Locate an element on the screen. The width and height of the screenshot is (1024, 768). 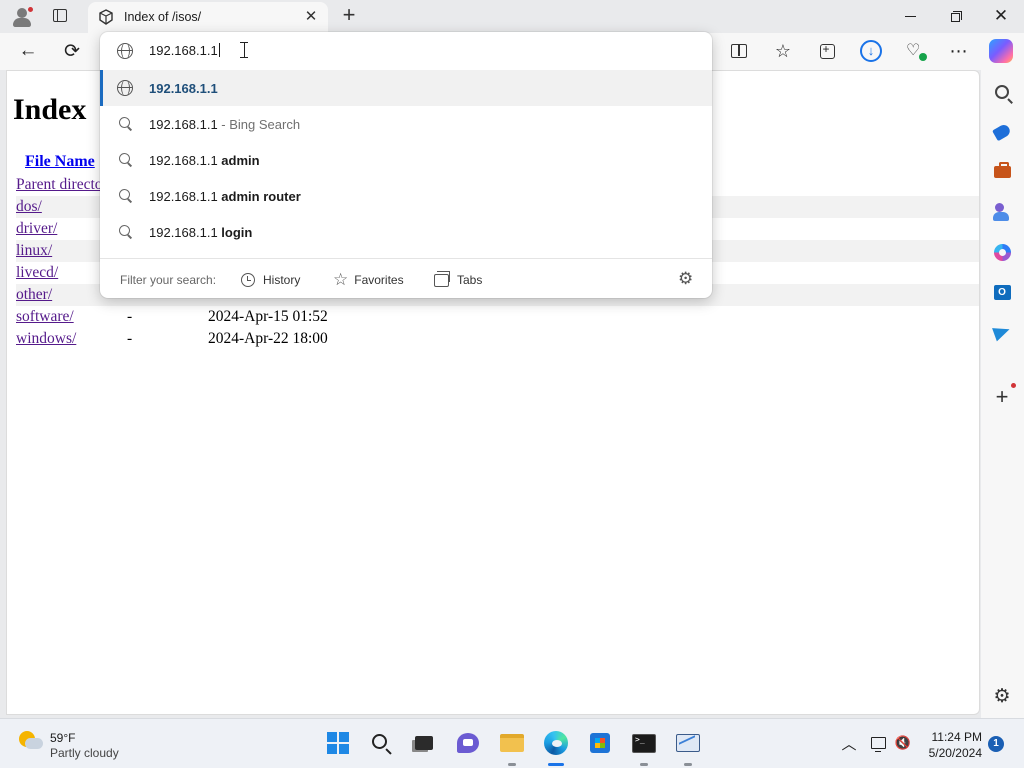
text-caret is located at coordinates (219, 50).